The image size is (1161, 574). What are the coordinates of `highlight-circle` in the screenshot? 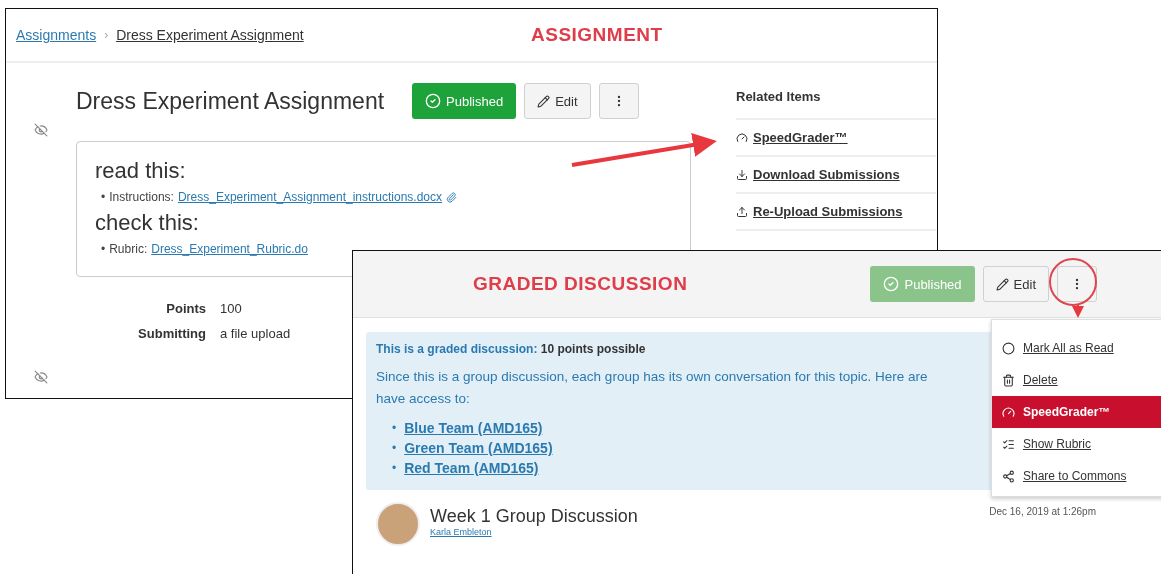 It's located at (1073, 282).